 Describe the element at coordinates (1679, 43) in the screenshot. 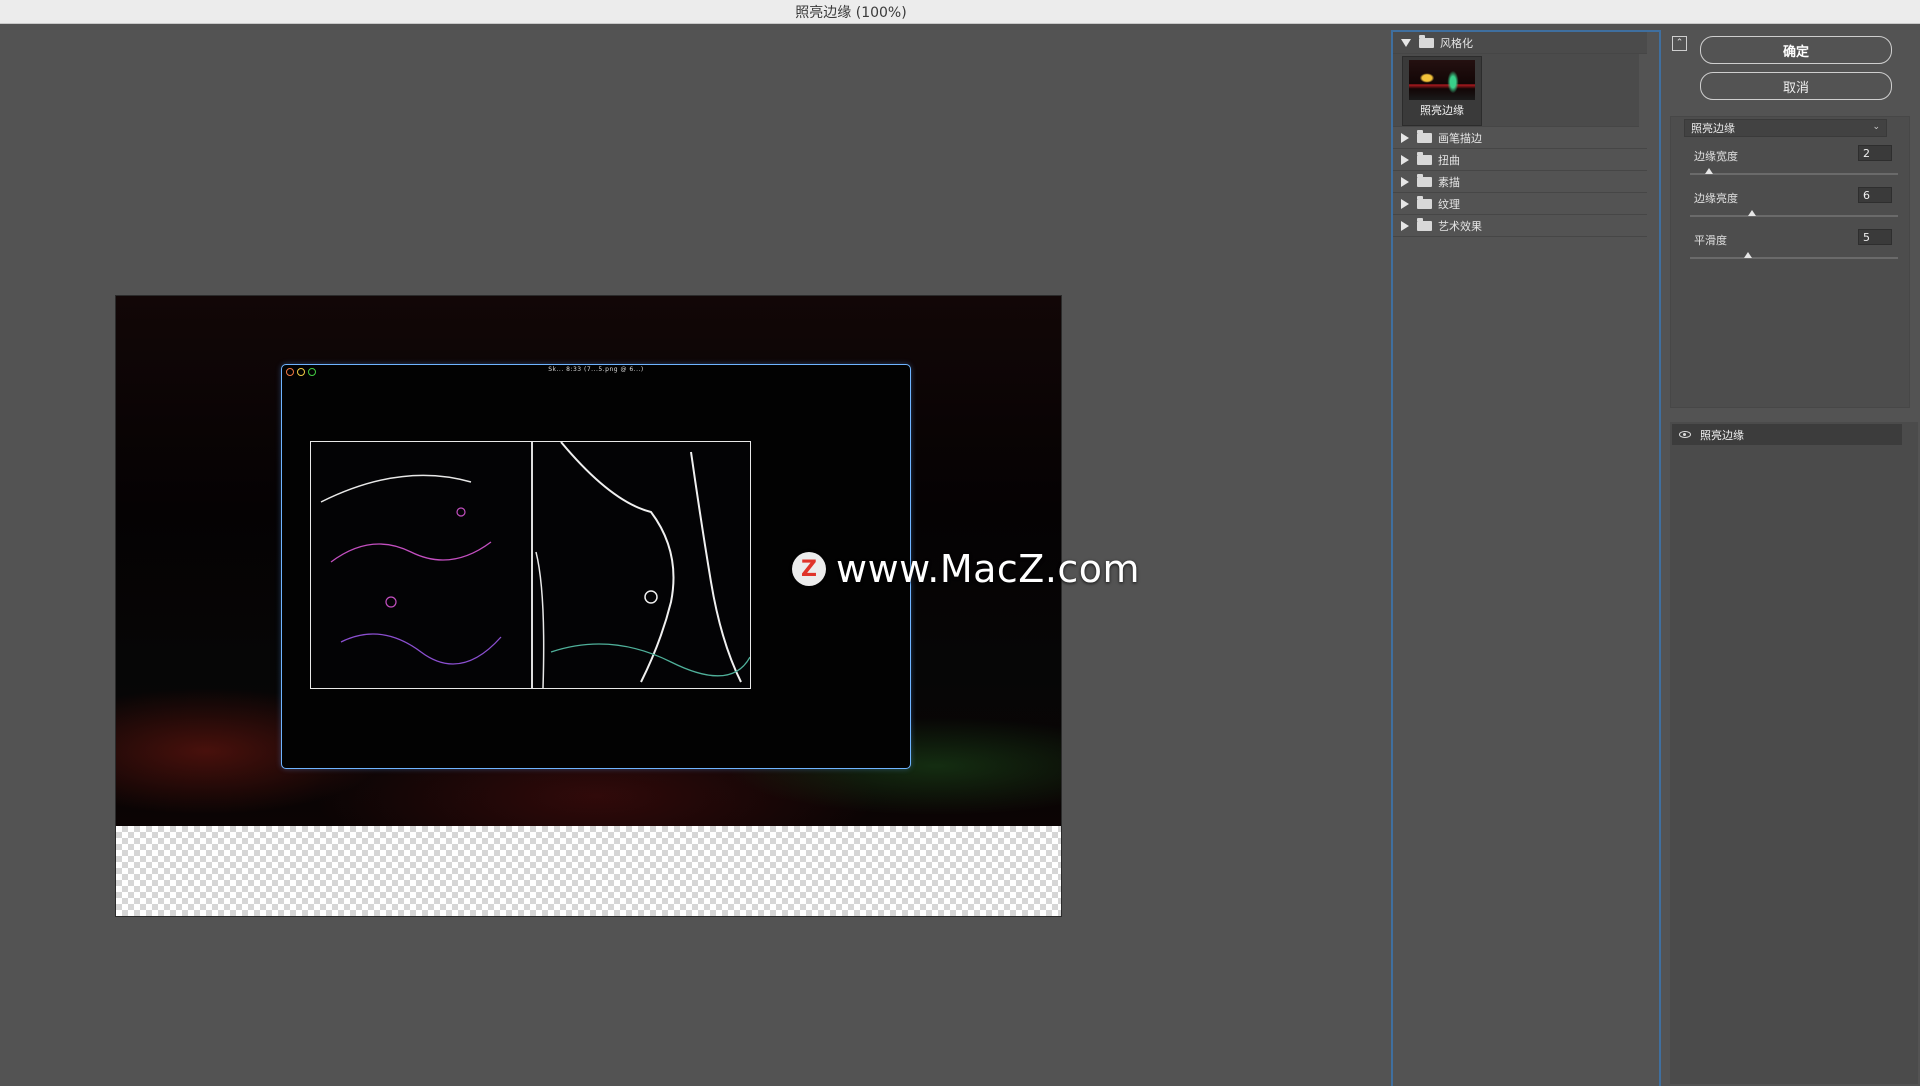

I see `double-chevron-up-icon: ⌃` at that location.